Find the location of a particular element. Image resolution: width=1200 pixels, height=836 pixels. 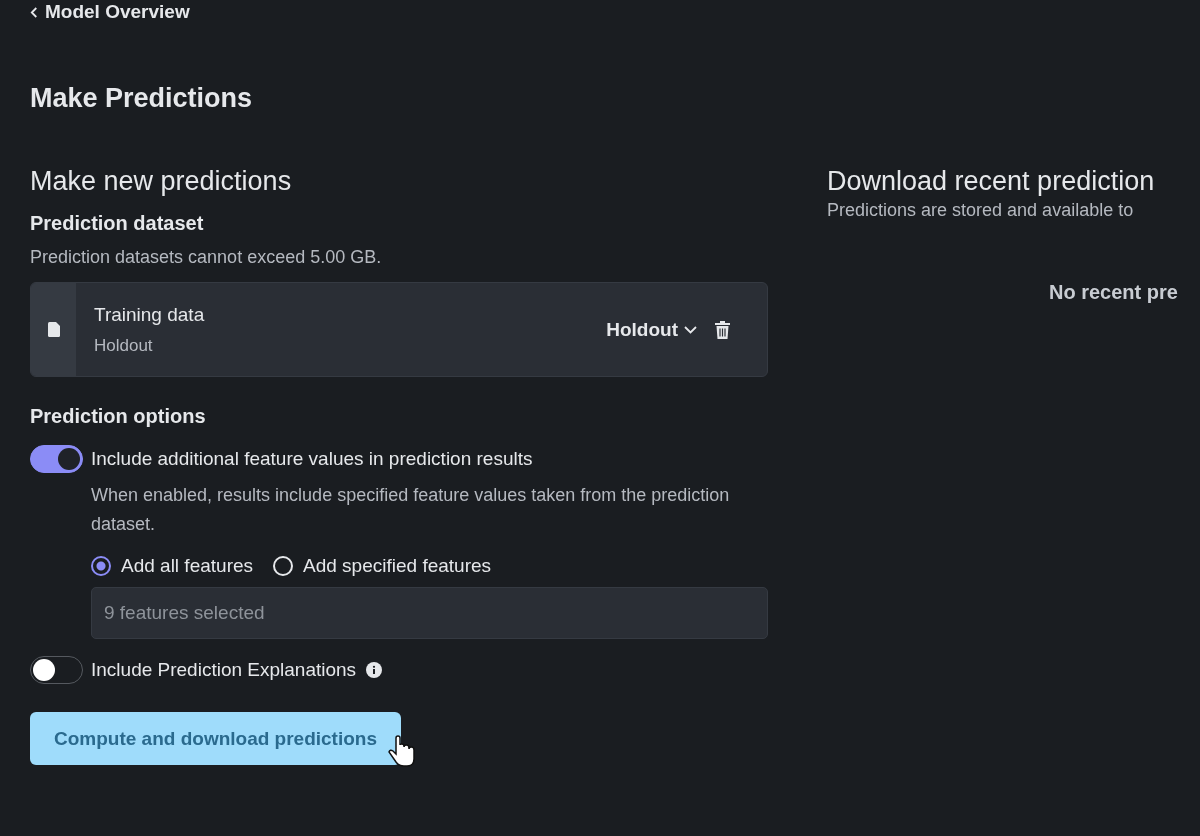

toggle-label: Include Prediction Explanations is located at coordinates (224, 670).